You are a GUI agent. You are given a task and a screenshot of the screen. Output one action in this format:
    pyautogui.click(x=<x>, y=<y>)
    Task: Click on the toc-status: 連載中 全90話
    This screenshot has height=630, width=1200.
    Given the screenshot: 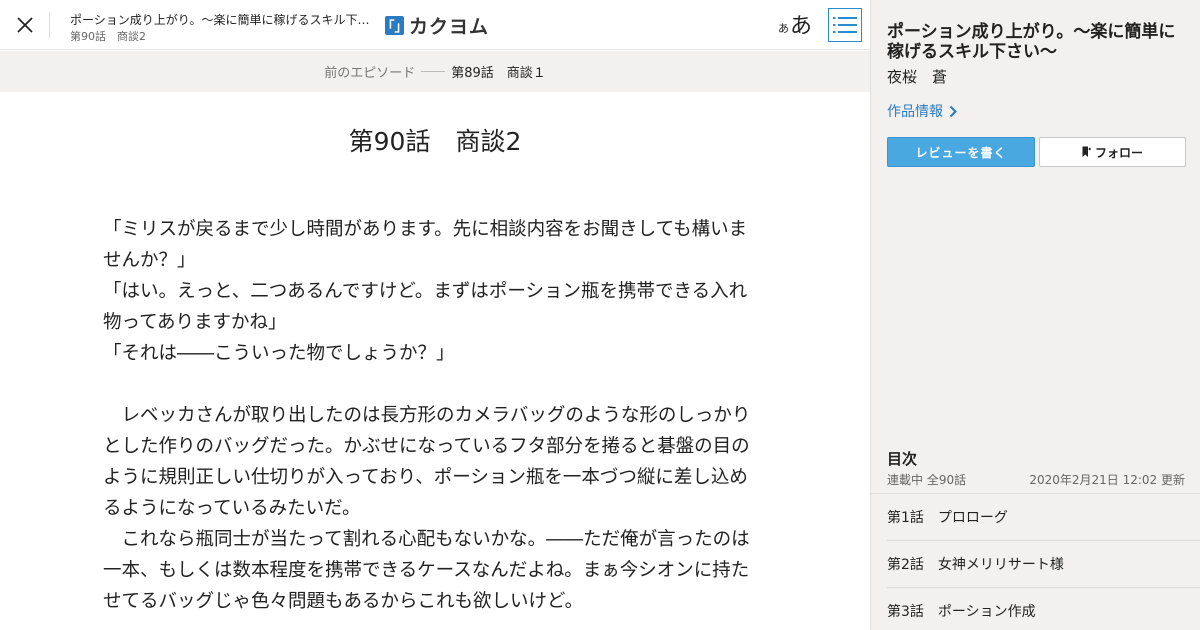 What is the action you would take?
    pyautogui.click(x=927, y=480)
    